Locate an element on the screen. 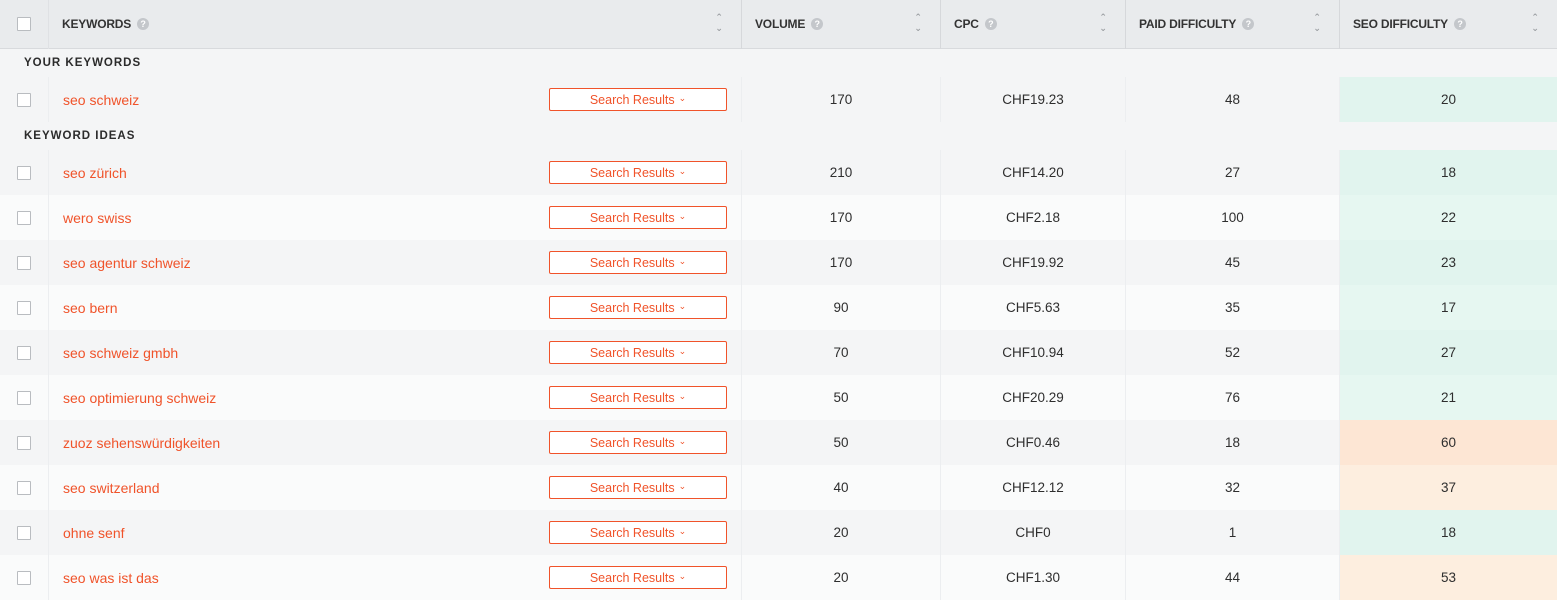 This screenshot has height=603, width=1557. keyword-cell: ohne senf Search Results ⌄ is located at coordinates (395, 532).